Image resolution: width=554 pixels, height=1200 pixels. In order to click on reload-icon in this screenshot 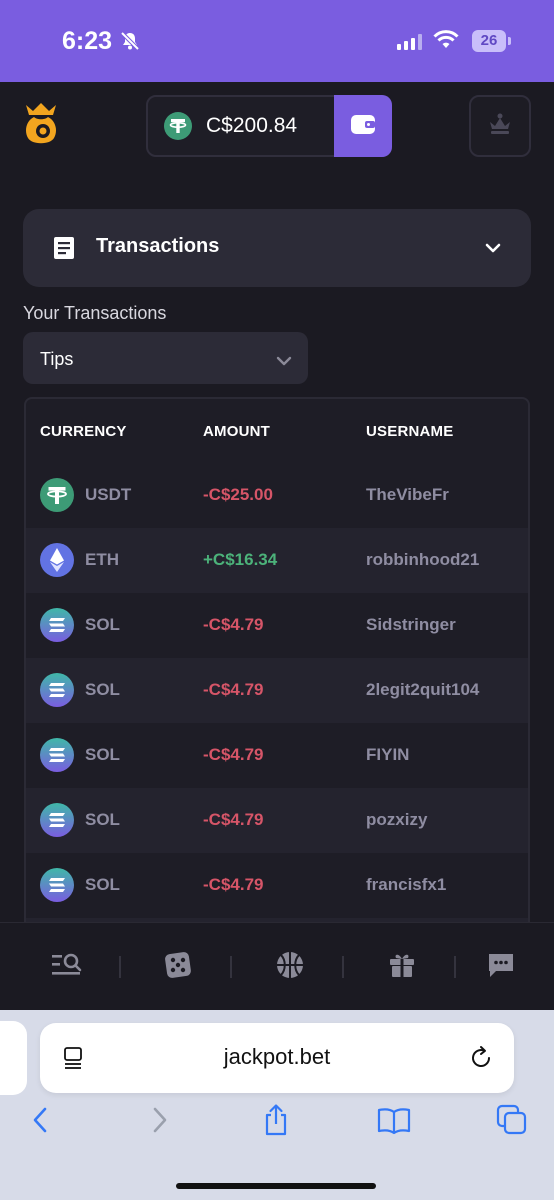, I will do `click(481, 1060)`.